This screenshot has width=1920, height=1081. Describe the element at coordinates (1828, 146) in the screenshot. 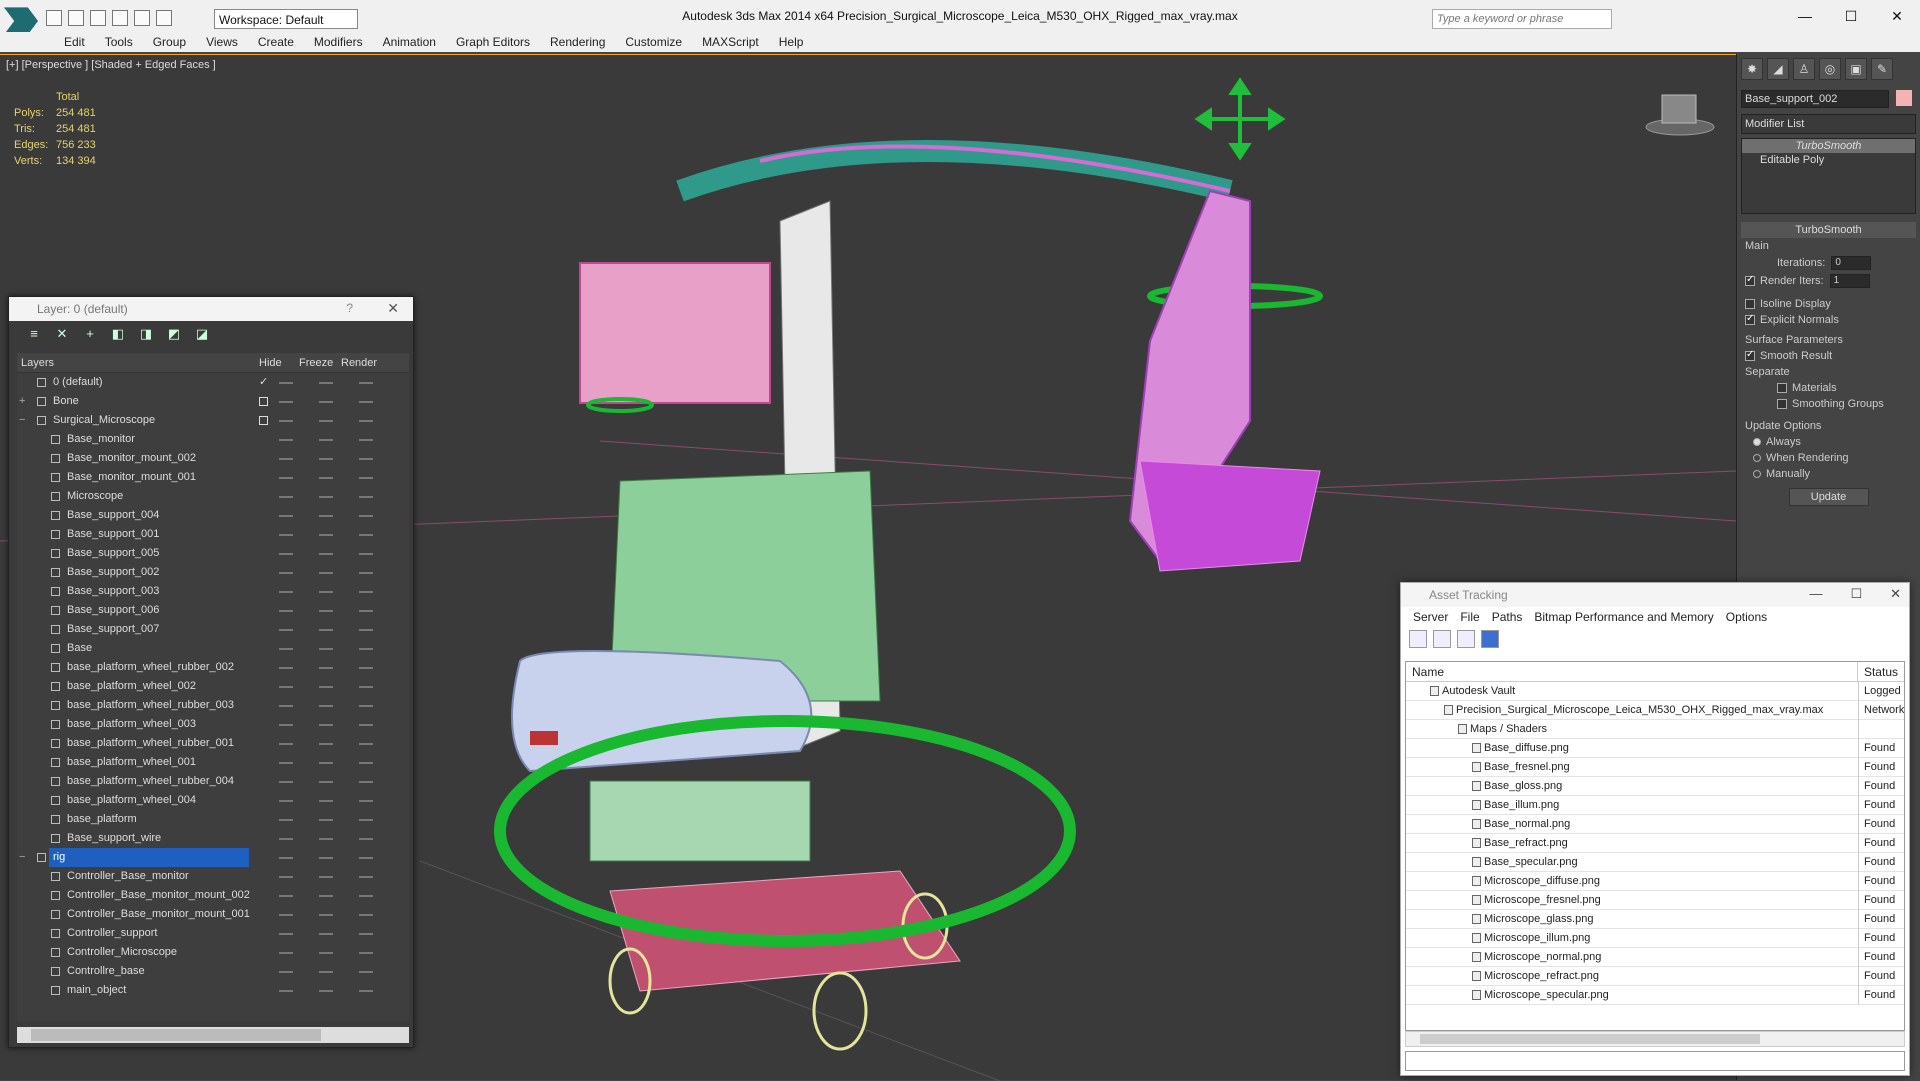

I see `stack-item-turbosmooth: TurboSmooth` at that location.